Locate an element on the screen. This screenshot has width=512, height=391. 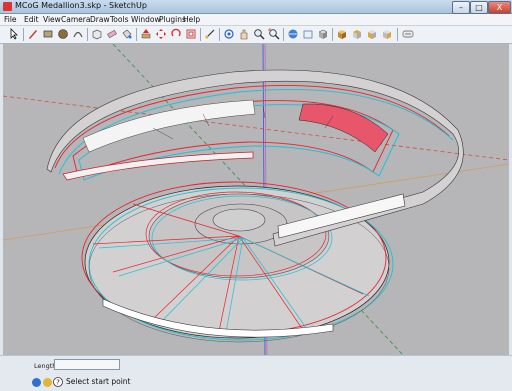
zoom-extents-icon is located at coordinates (274, 34).